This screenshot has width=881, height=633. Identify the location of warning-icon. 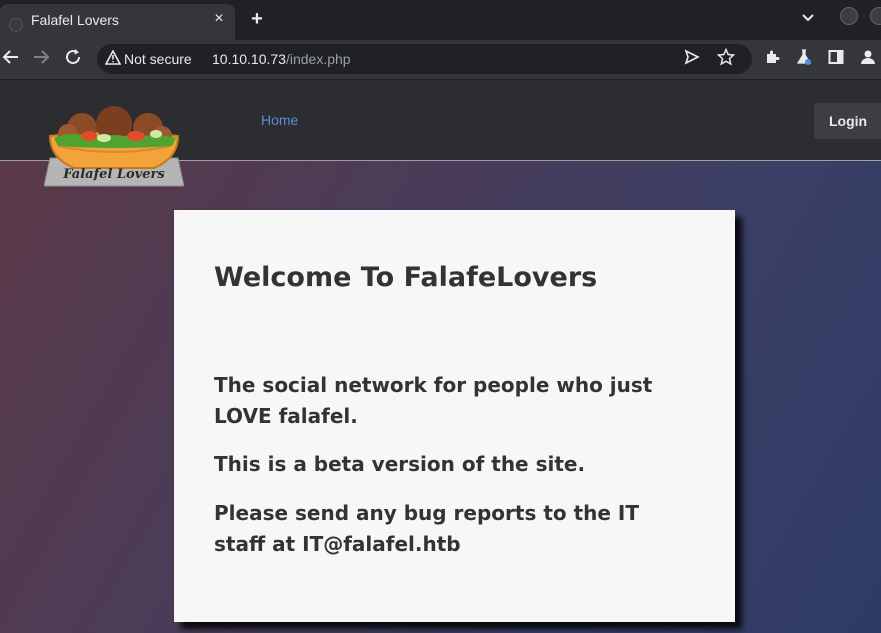
(113, 58).